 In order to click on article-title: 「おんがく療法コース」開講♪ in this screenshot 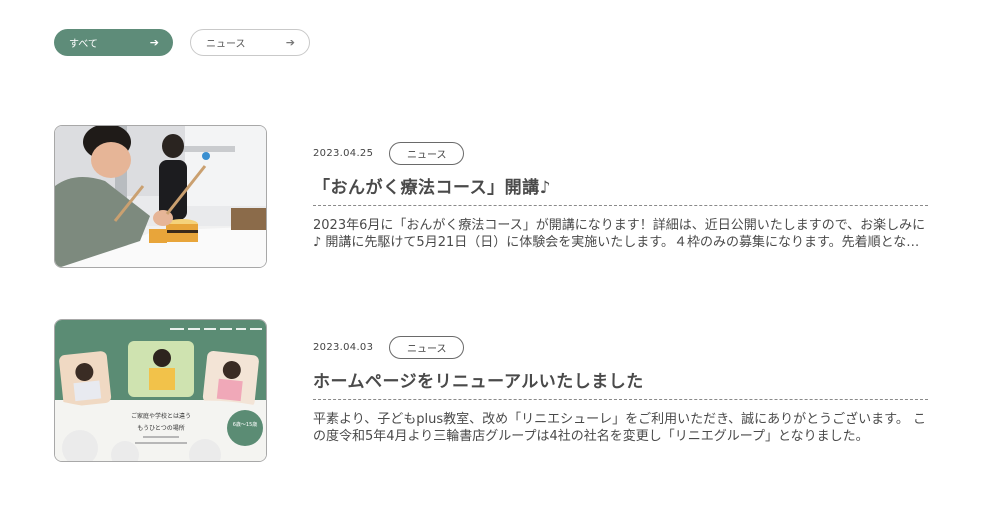, I will do `click(432, 185)`.